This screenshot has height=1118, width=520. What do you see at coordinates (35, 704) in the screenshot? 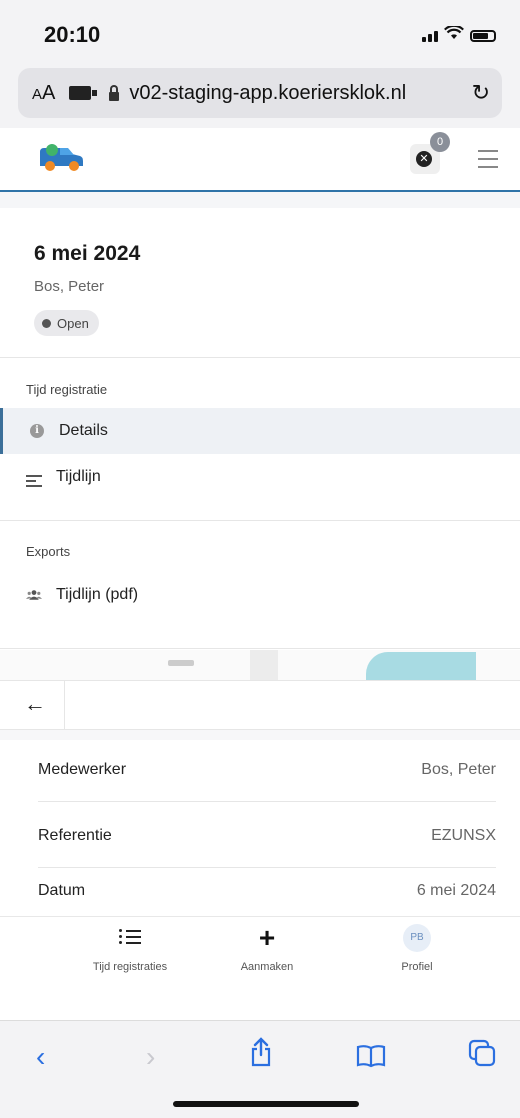
I see `back-arrow-icon: ←` at bounding box center [35, 704].